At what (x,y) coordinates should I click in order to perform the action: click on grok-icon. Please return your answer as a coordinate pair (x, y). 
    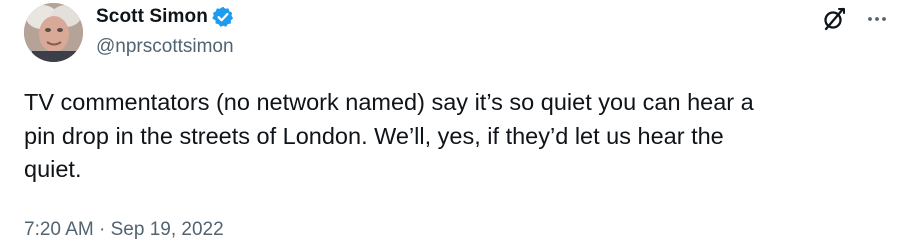
    Looking at the image, I should click on (834, 19).